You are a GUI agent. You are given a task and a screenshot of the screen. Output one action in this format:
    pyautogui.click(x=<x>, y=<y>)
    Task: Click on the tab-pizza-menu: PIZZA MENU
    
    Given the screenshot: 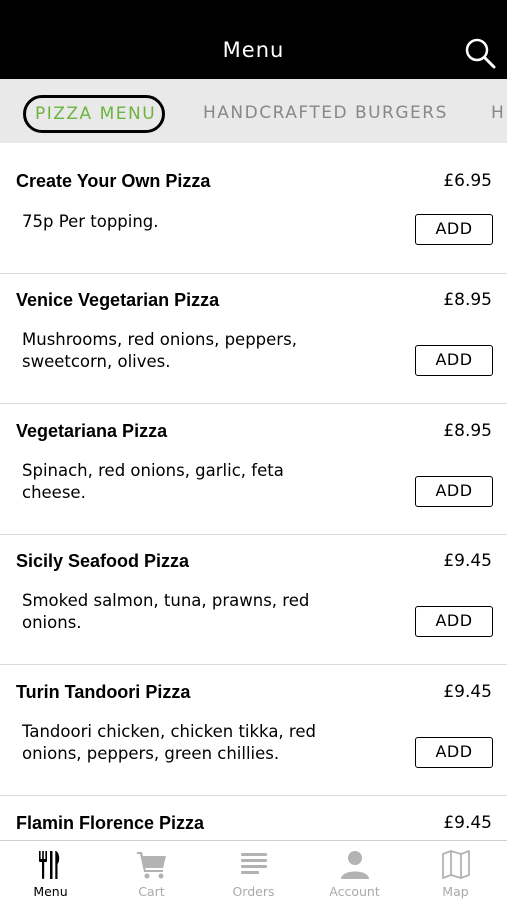 What is the action you would take?
    pyautogui.click(x=94, y=114)
    